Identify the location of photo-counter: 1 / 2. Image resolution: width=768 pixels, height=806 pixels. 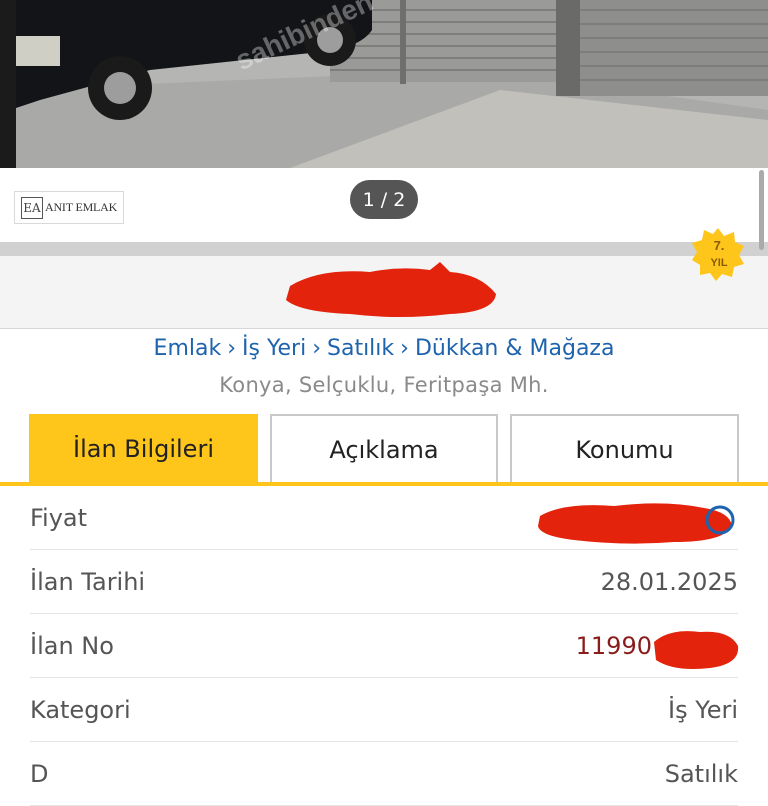
(384, 199).